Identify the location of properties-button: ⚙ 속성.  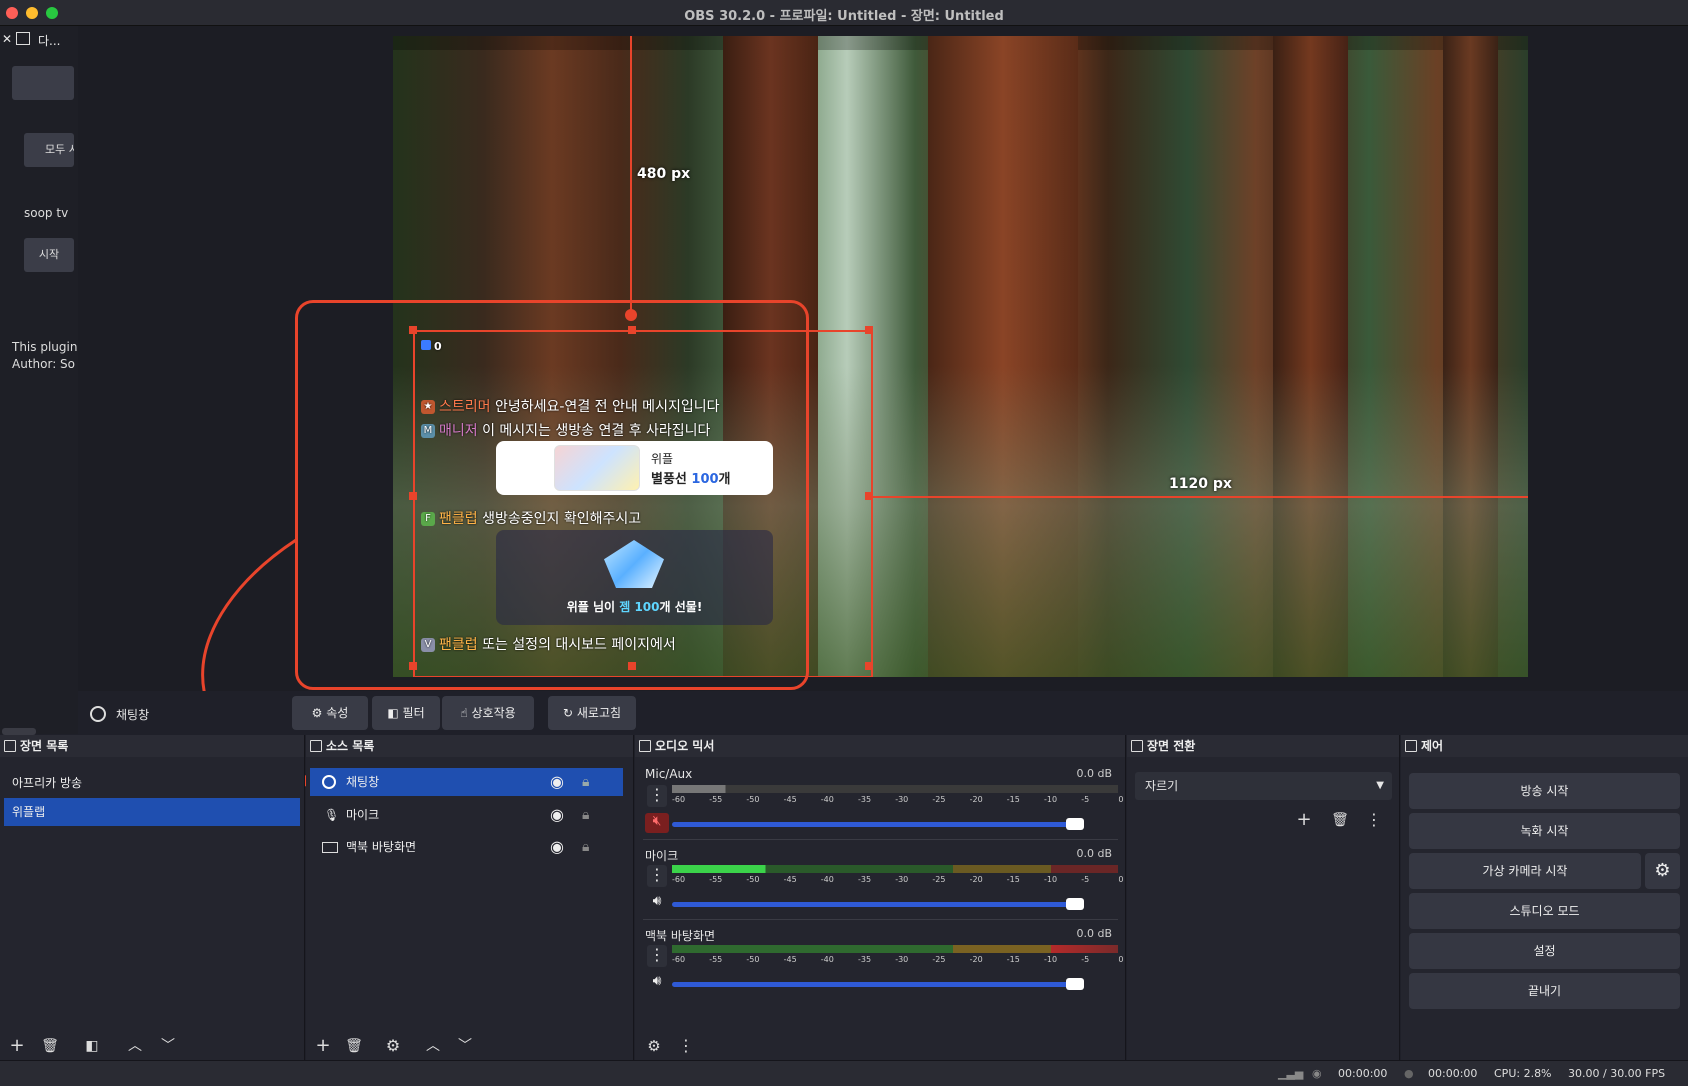
(330, 713).